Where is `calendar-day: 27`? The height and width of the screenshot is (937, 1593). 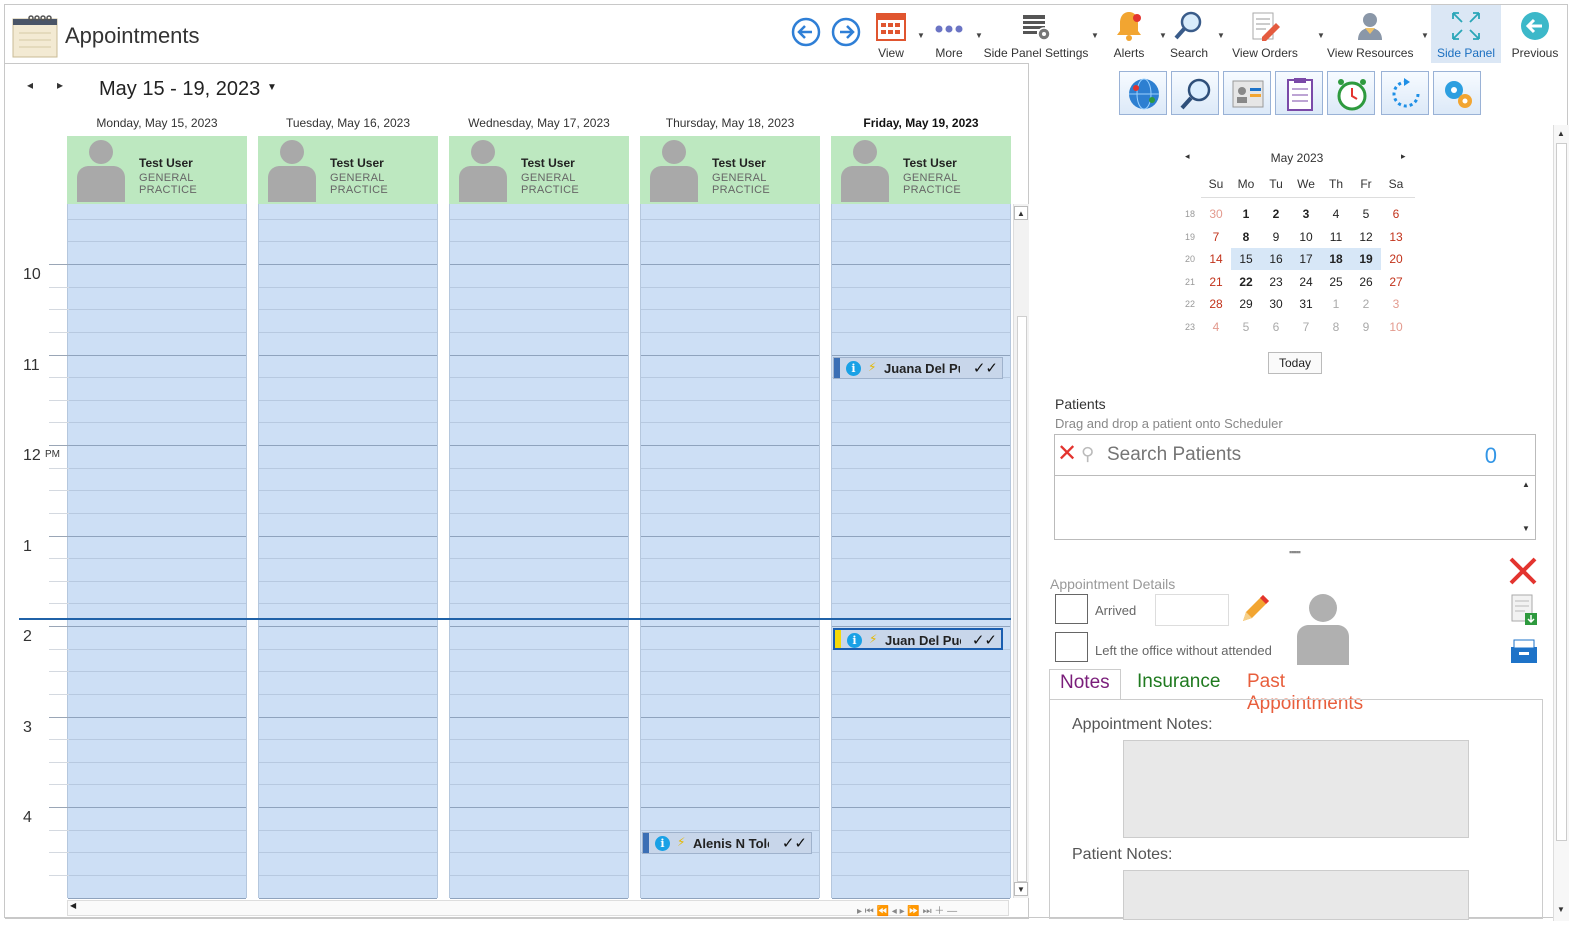
calendar-day: 27 is located at coordinates (1396, 282).